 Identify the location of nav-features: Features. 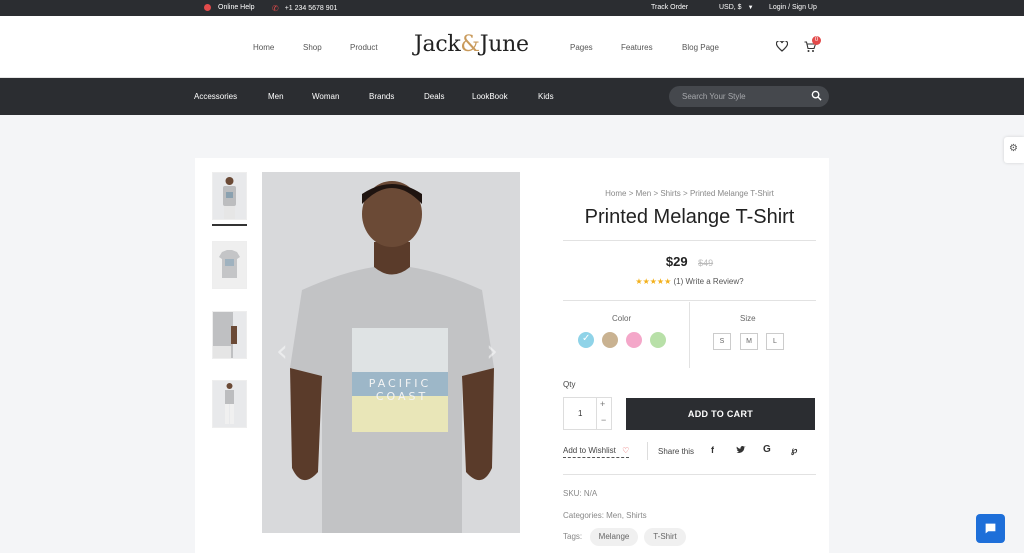
(637, 47).